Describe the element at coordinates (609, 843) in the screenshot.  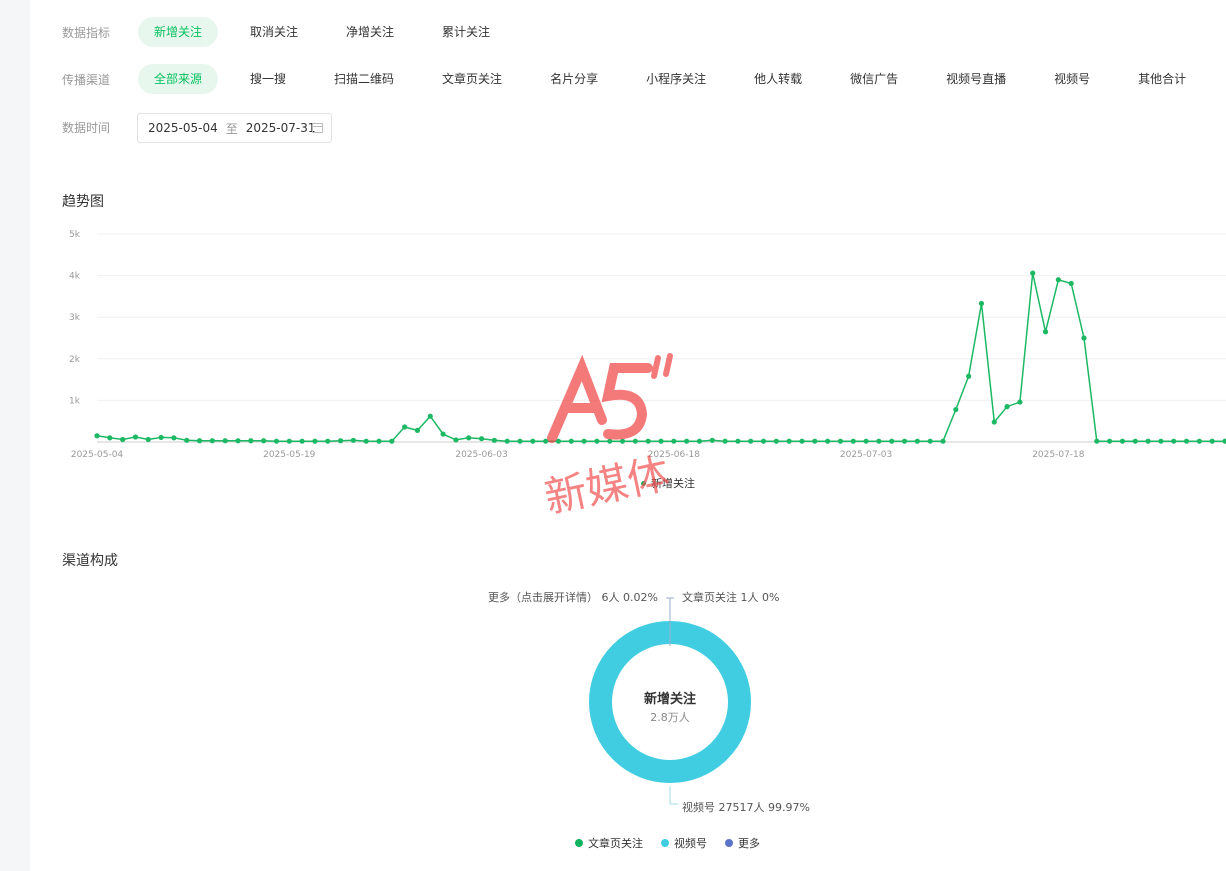
I see `legend-item-article: 文章页关注` at that location.